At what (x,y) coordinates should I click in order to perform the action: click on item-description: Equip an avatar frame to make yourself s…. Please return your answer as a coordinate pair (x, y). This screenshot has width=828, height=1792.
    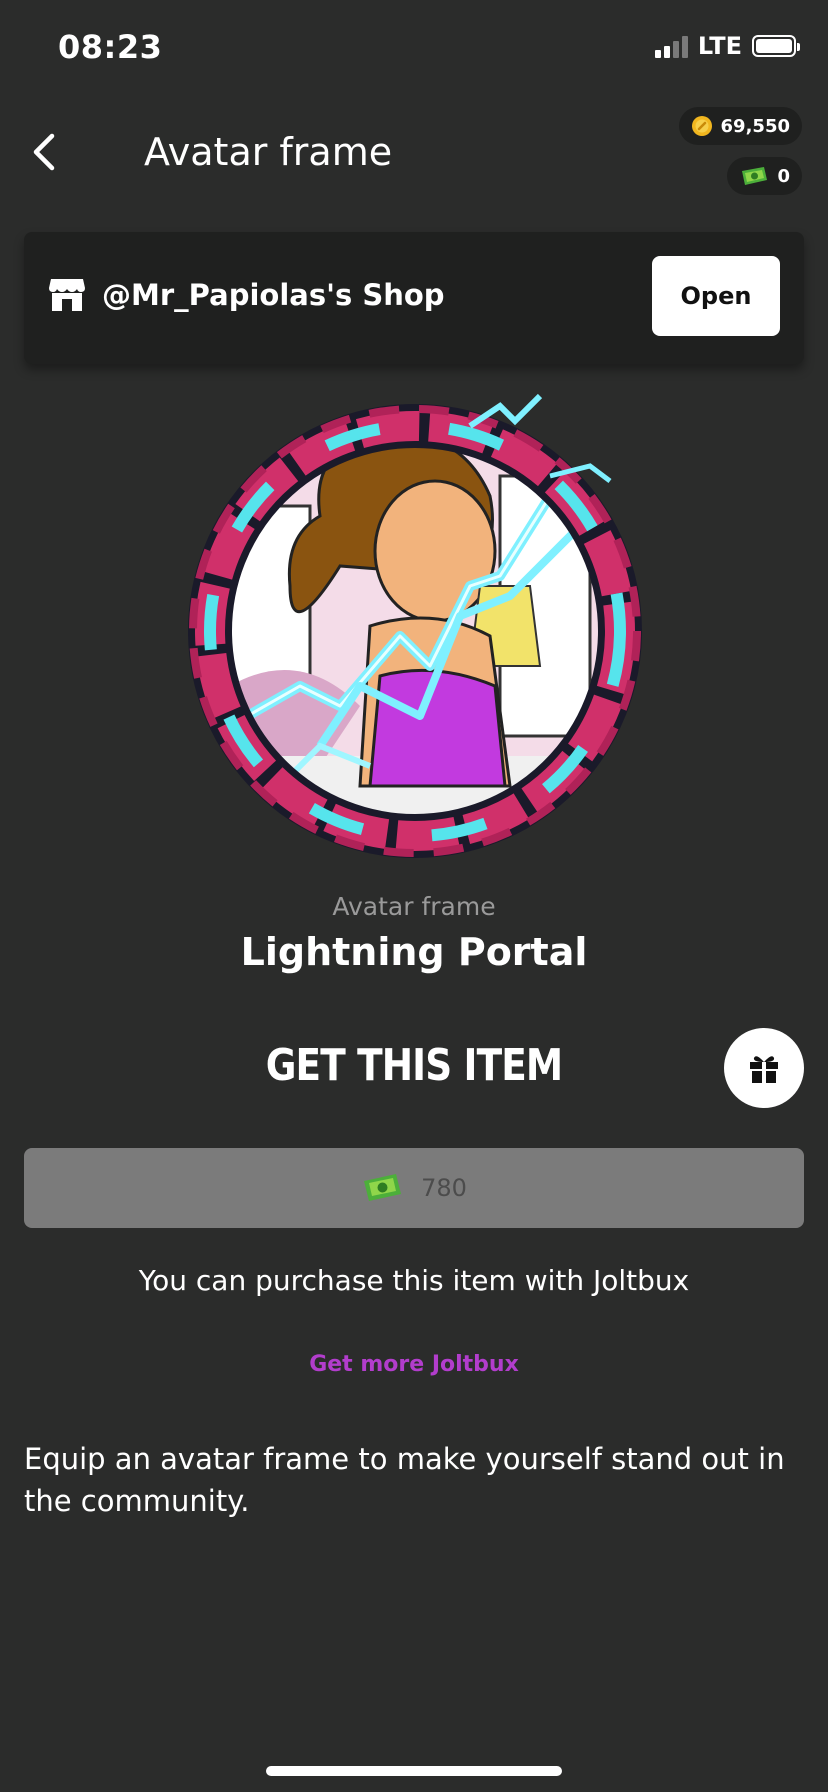
    Looking at the image, I should click on (404, 1480).